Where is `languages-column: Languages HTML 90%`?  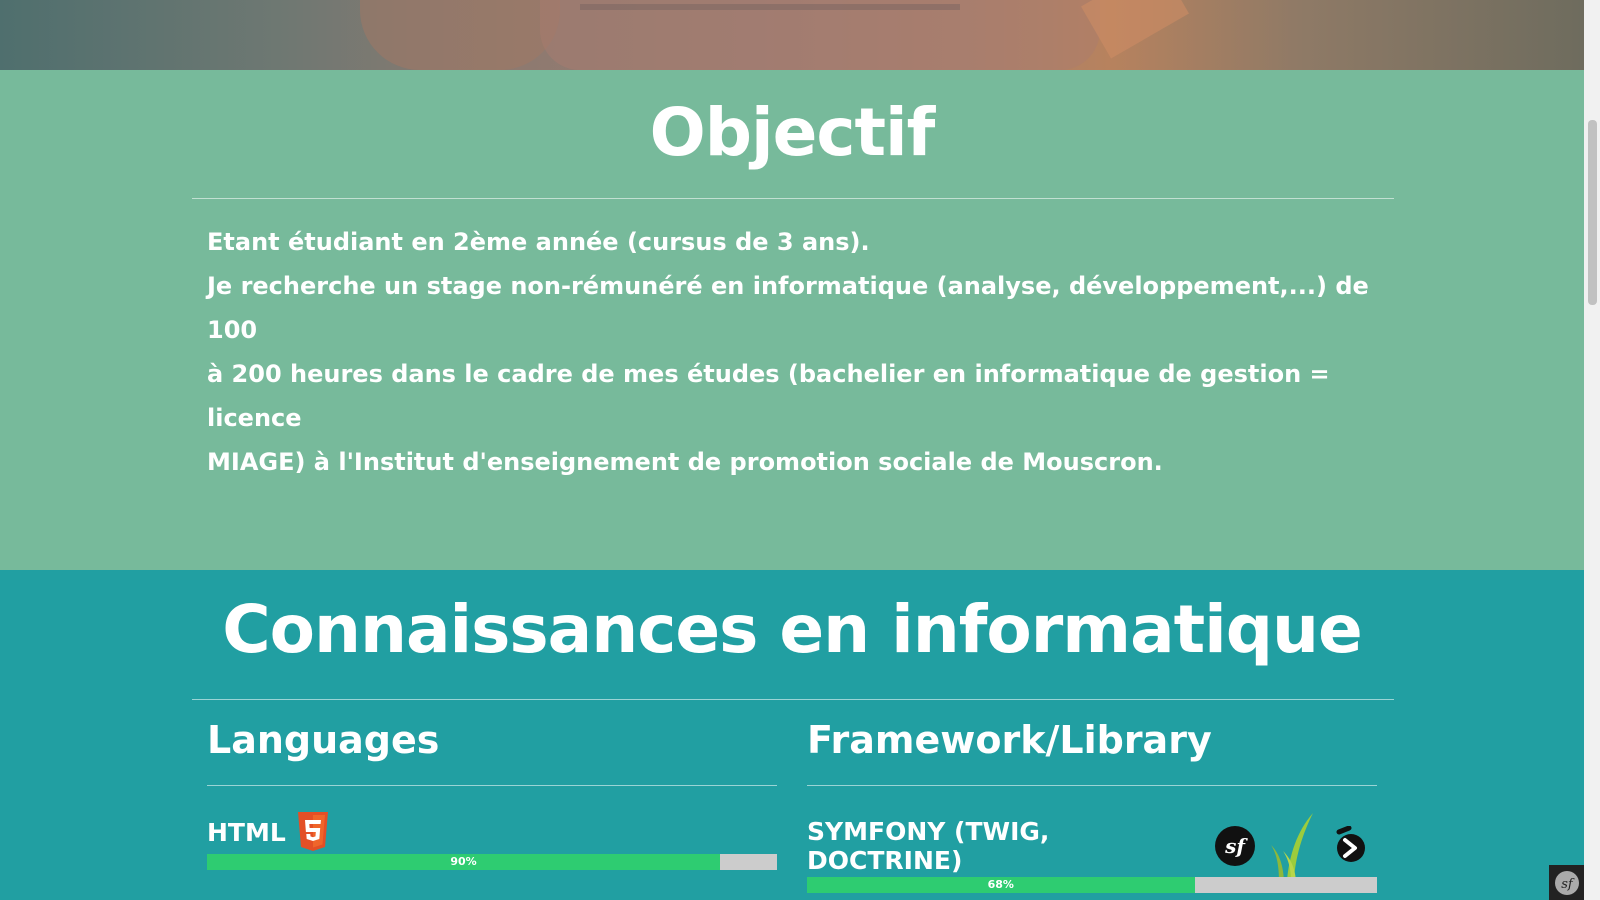 languages-column: Languages HTML 90% is located at coordinates (492, 792).